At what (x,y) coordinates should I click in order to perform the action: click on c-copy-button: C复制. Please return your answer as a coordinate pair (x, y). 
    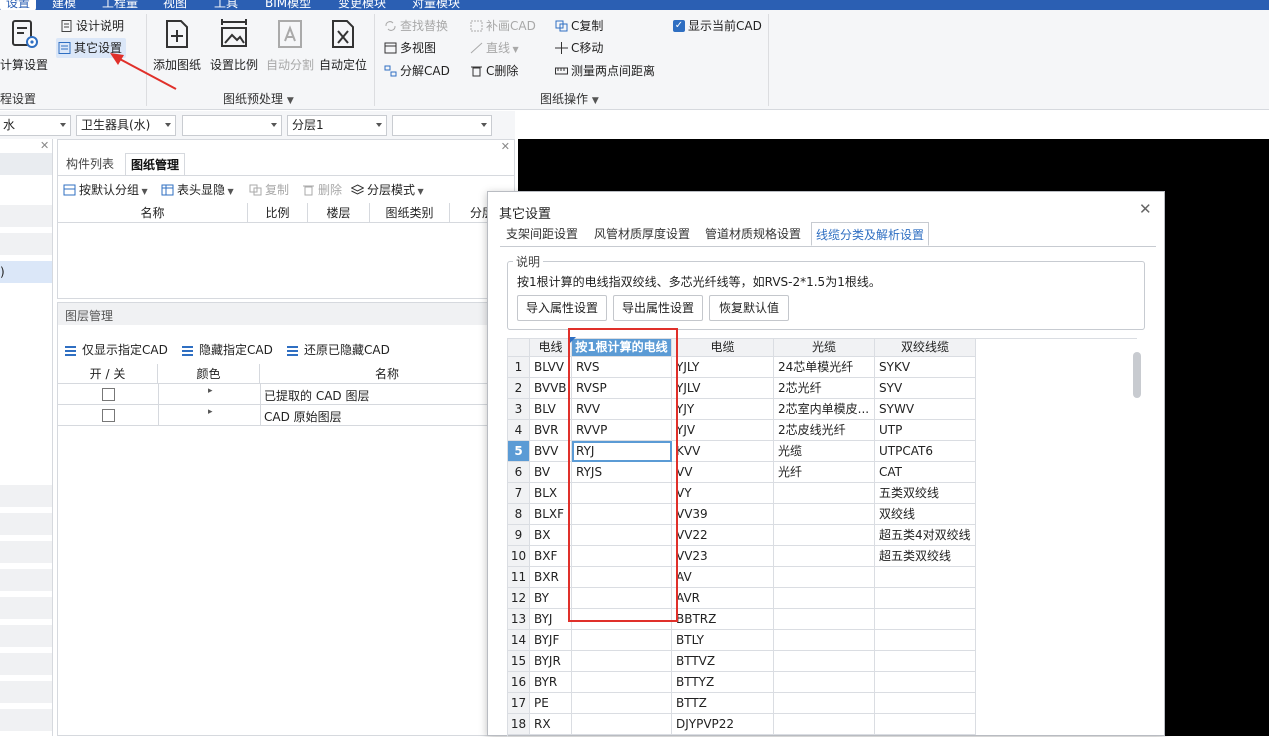
    Looking at the image, I should click on (578, 26).